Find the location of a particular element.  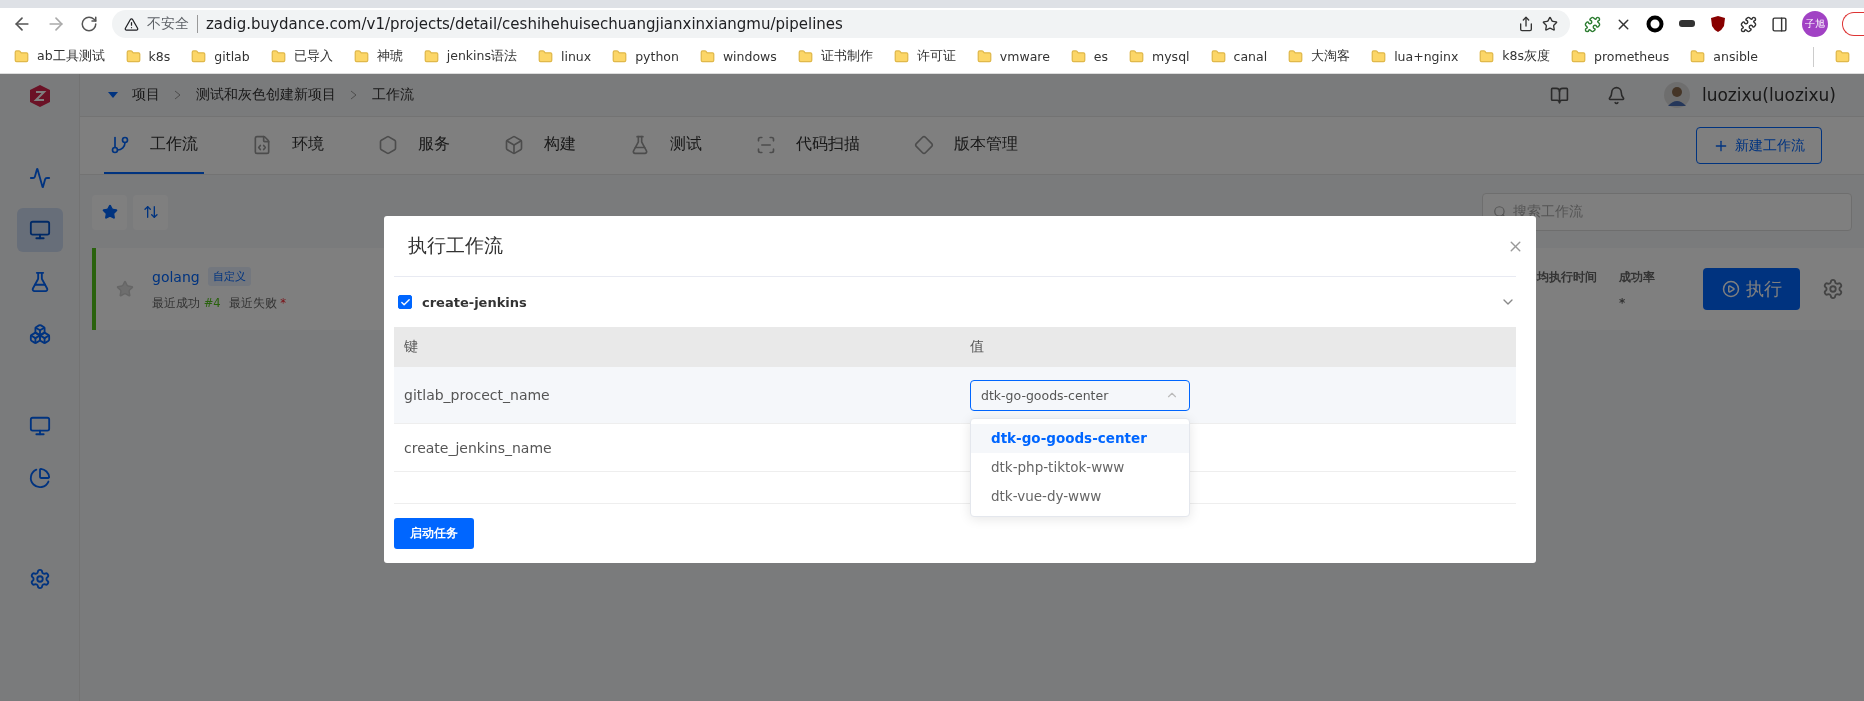

nav-tab: 服务 is located at coordinates (414, 145).